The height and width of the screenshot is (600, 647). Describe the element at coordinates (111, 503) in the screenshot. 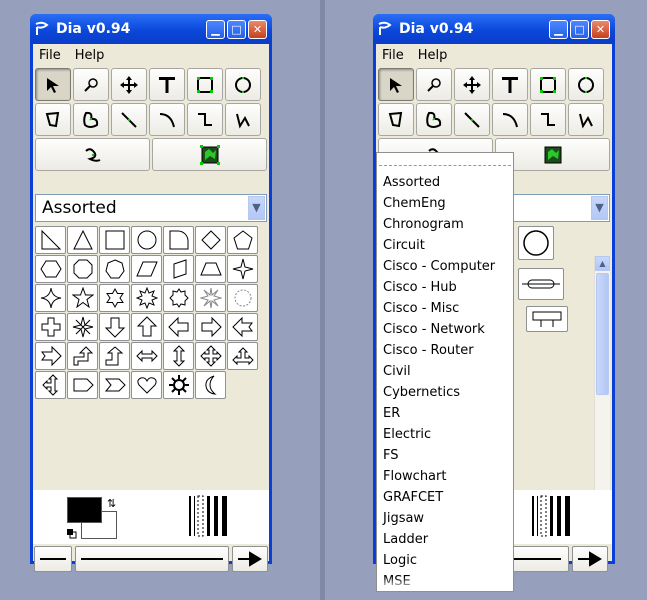

I see `swap-colors-icon: ⇅` at that location.